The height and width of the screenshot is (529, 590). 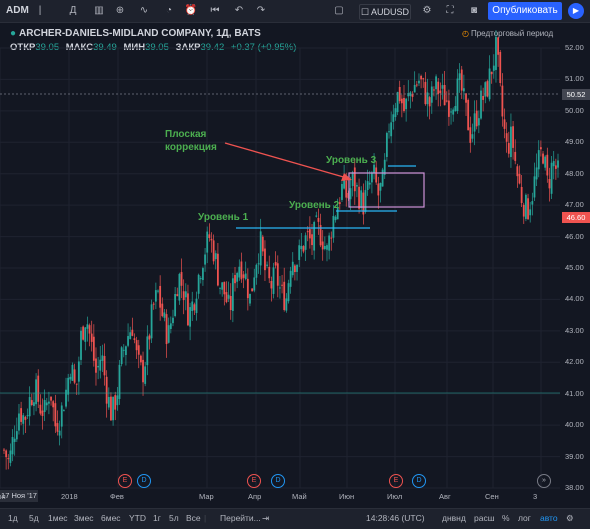 What do you see at coordinates (58, 518) in the screenshot?
I see `range-1m-button: 1мес` at bounding box center [58, 518].